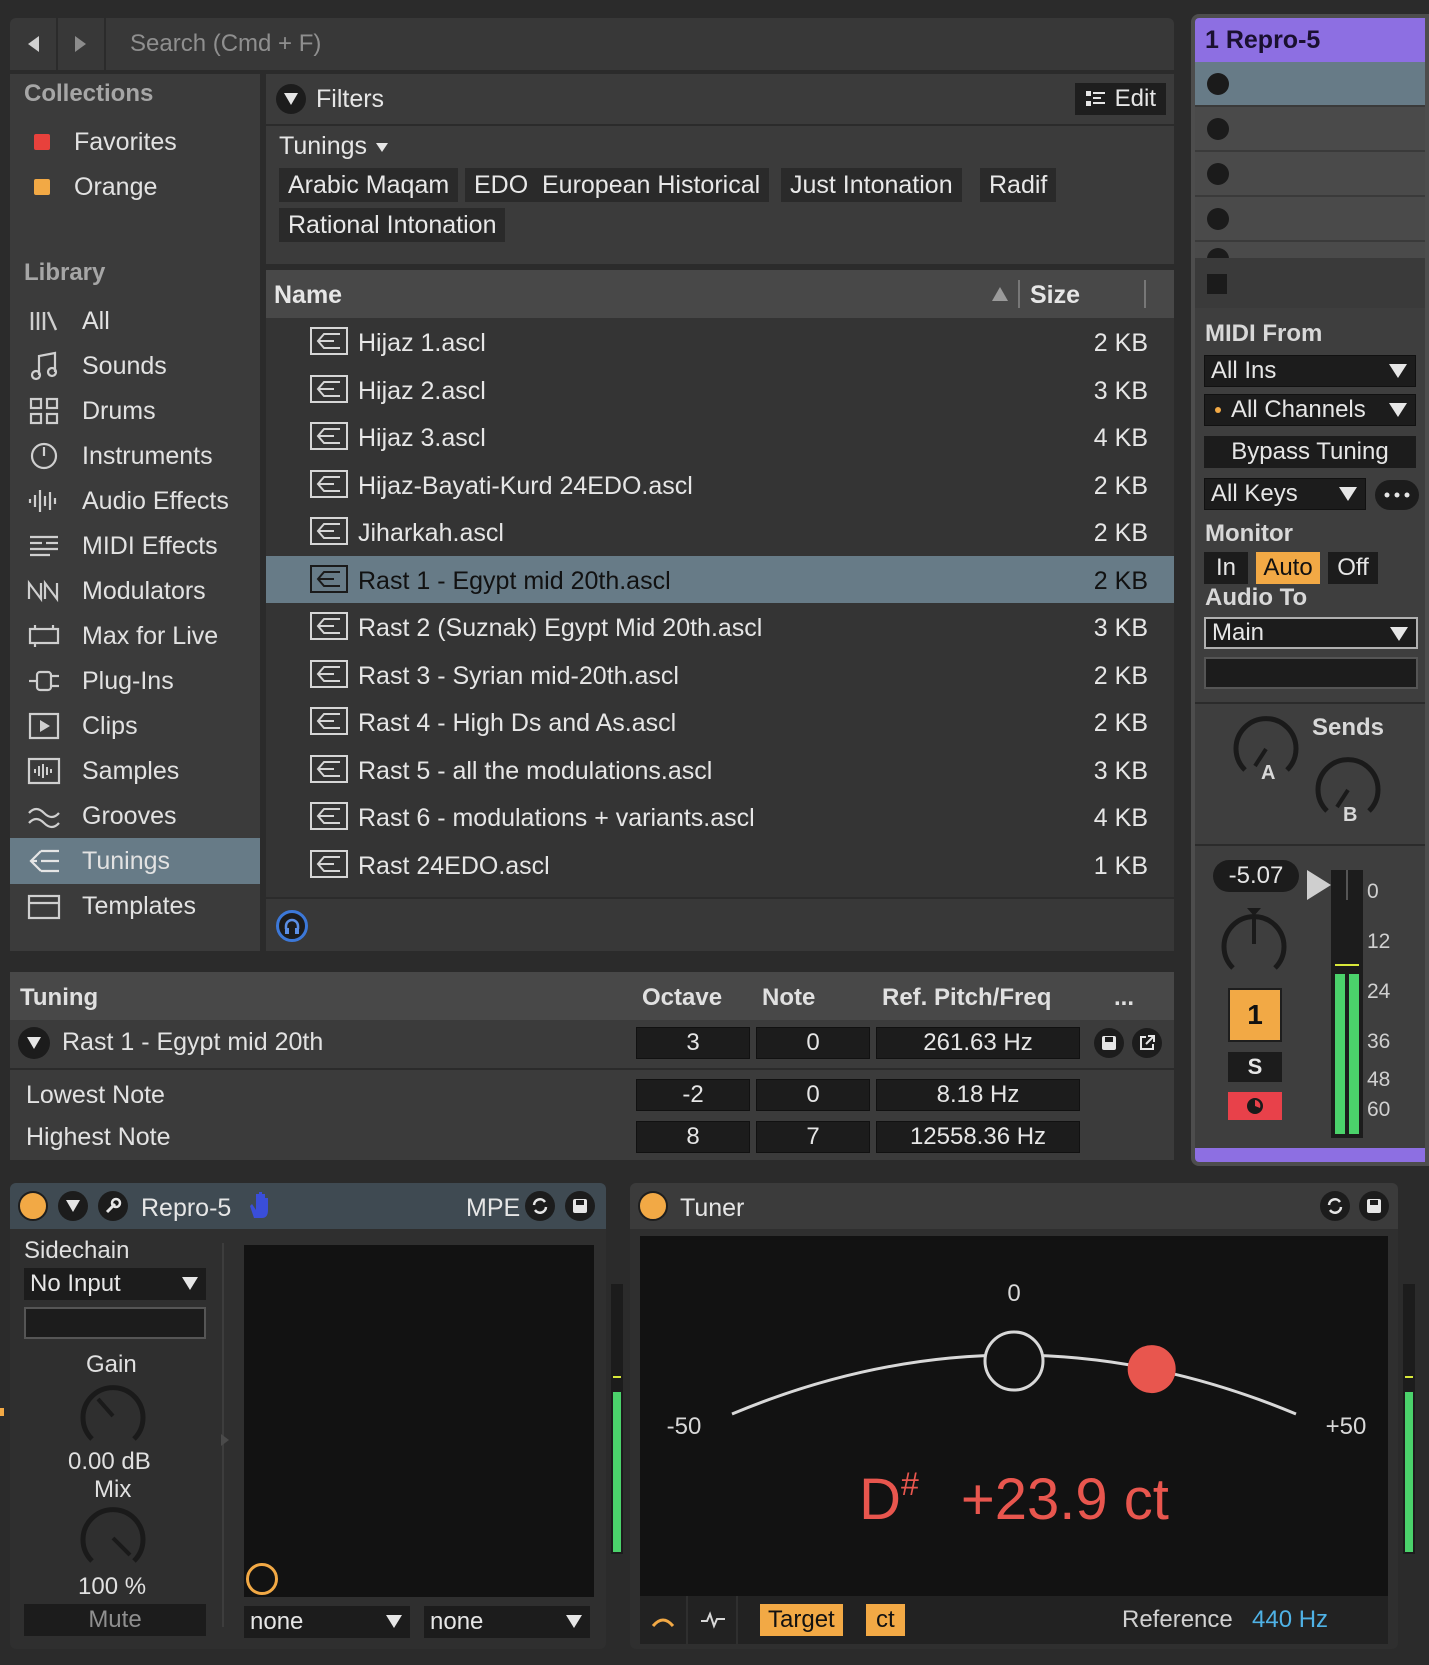 The image size is (1429, 1665). I want to click on back-button, so click(34, 44).